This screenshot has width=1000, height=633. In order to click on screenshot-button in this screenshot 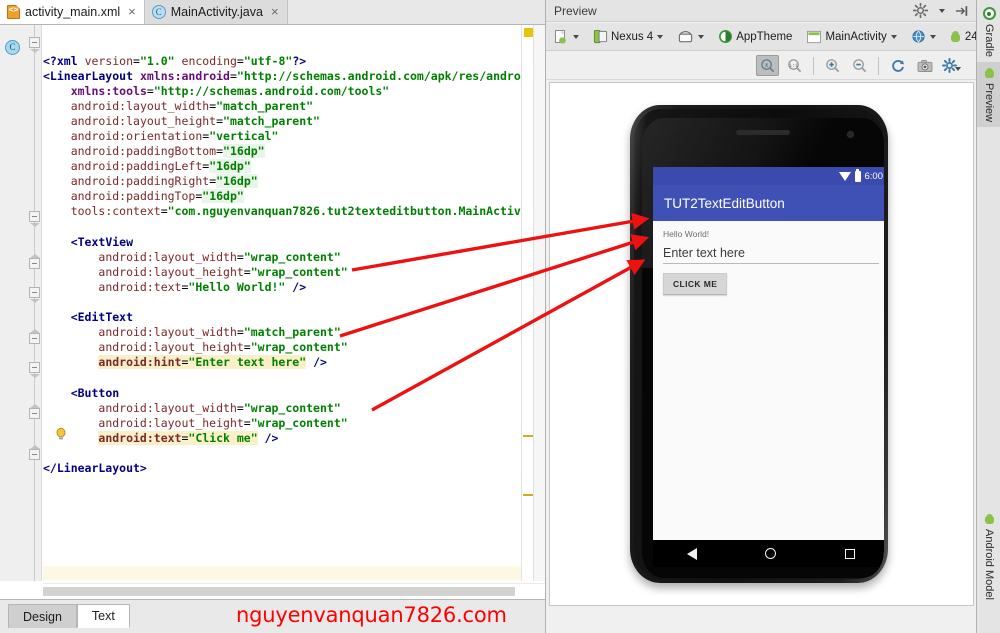, I will do `click(924, 65)`.